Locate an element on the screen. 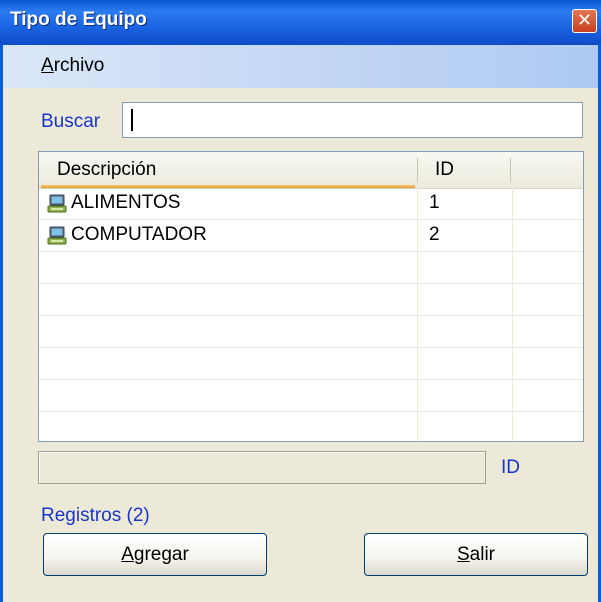 Image resolution: width=601 pixels, height=602 pixels. menu-archivo: Archivo is located at coordinates (72, 66).